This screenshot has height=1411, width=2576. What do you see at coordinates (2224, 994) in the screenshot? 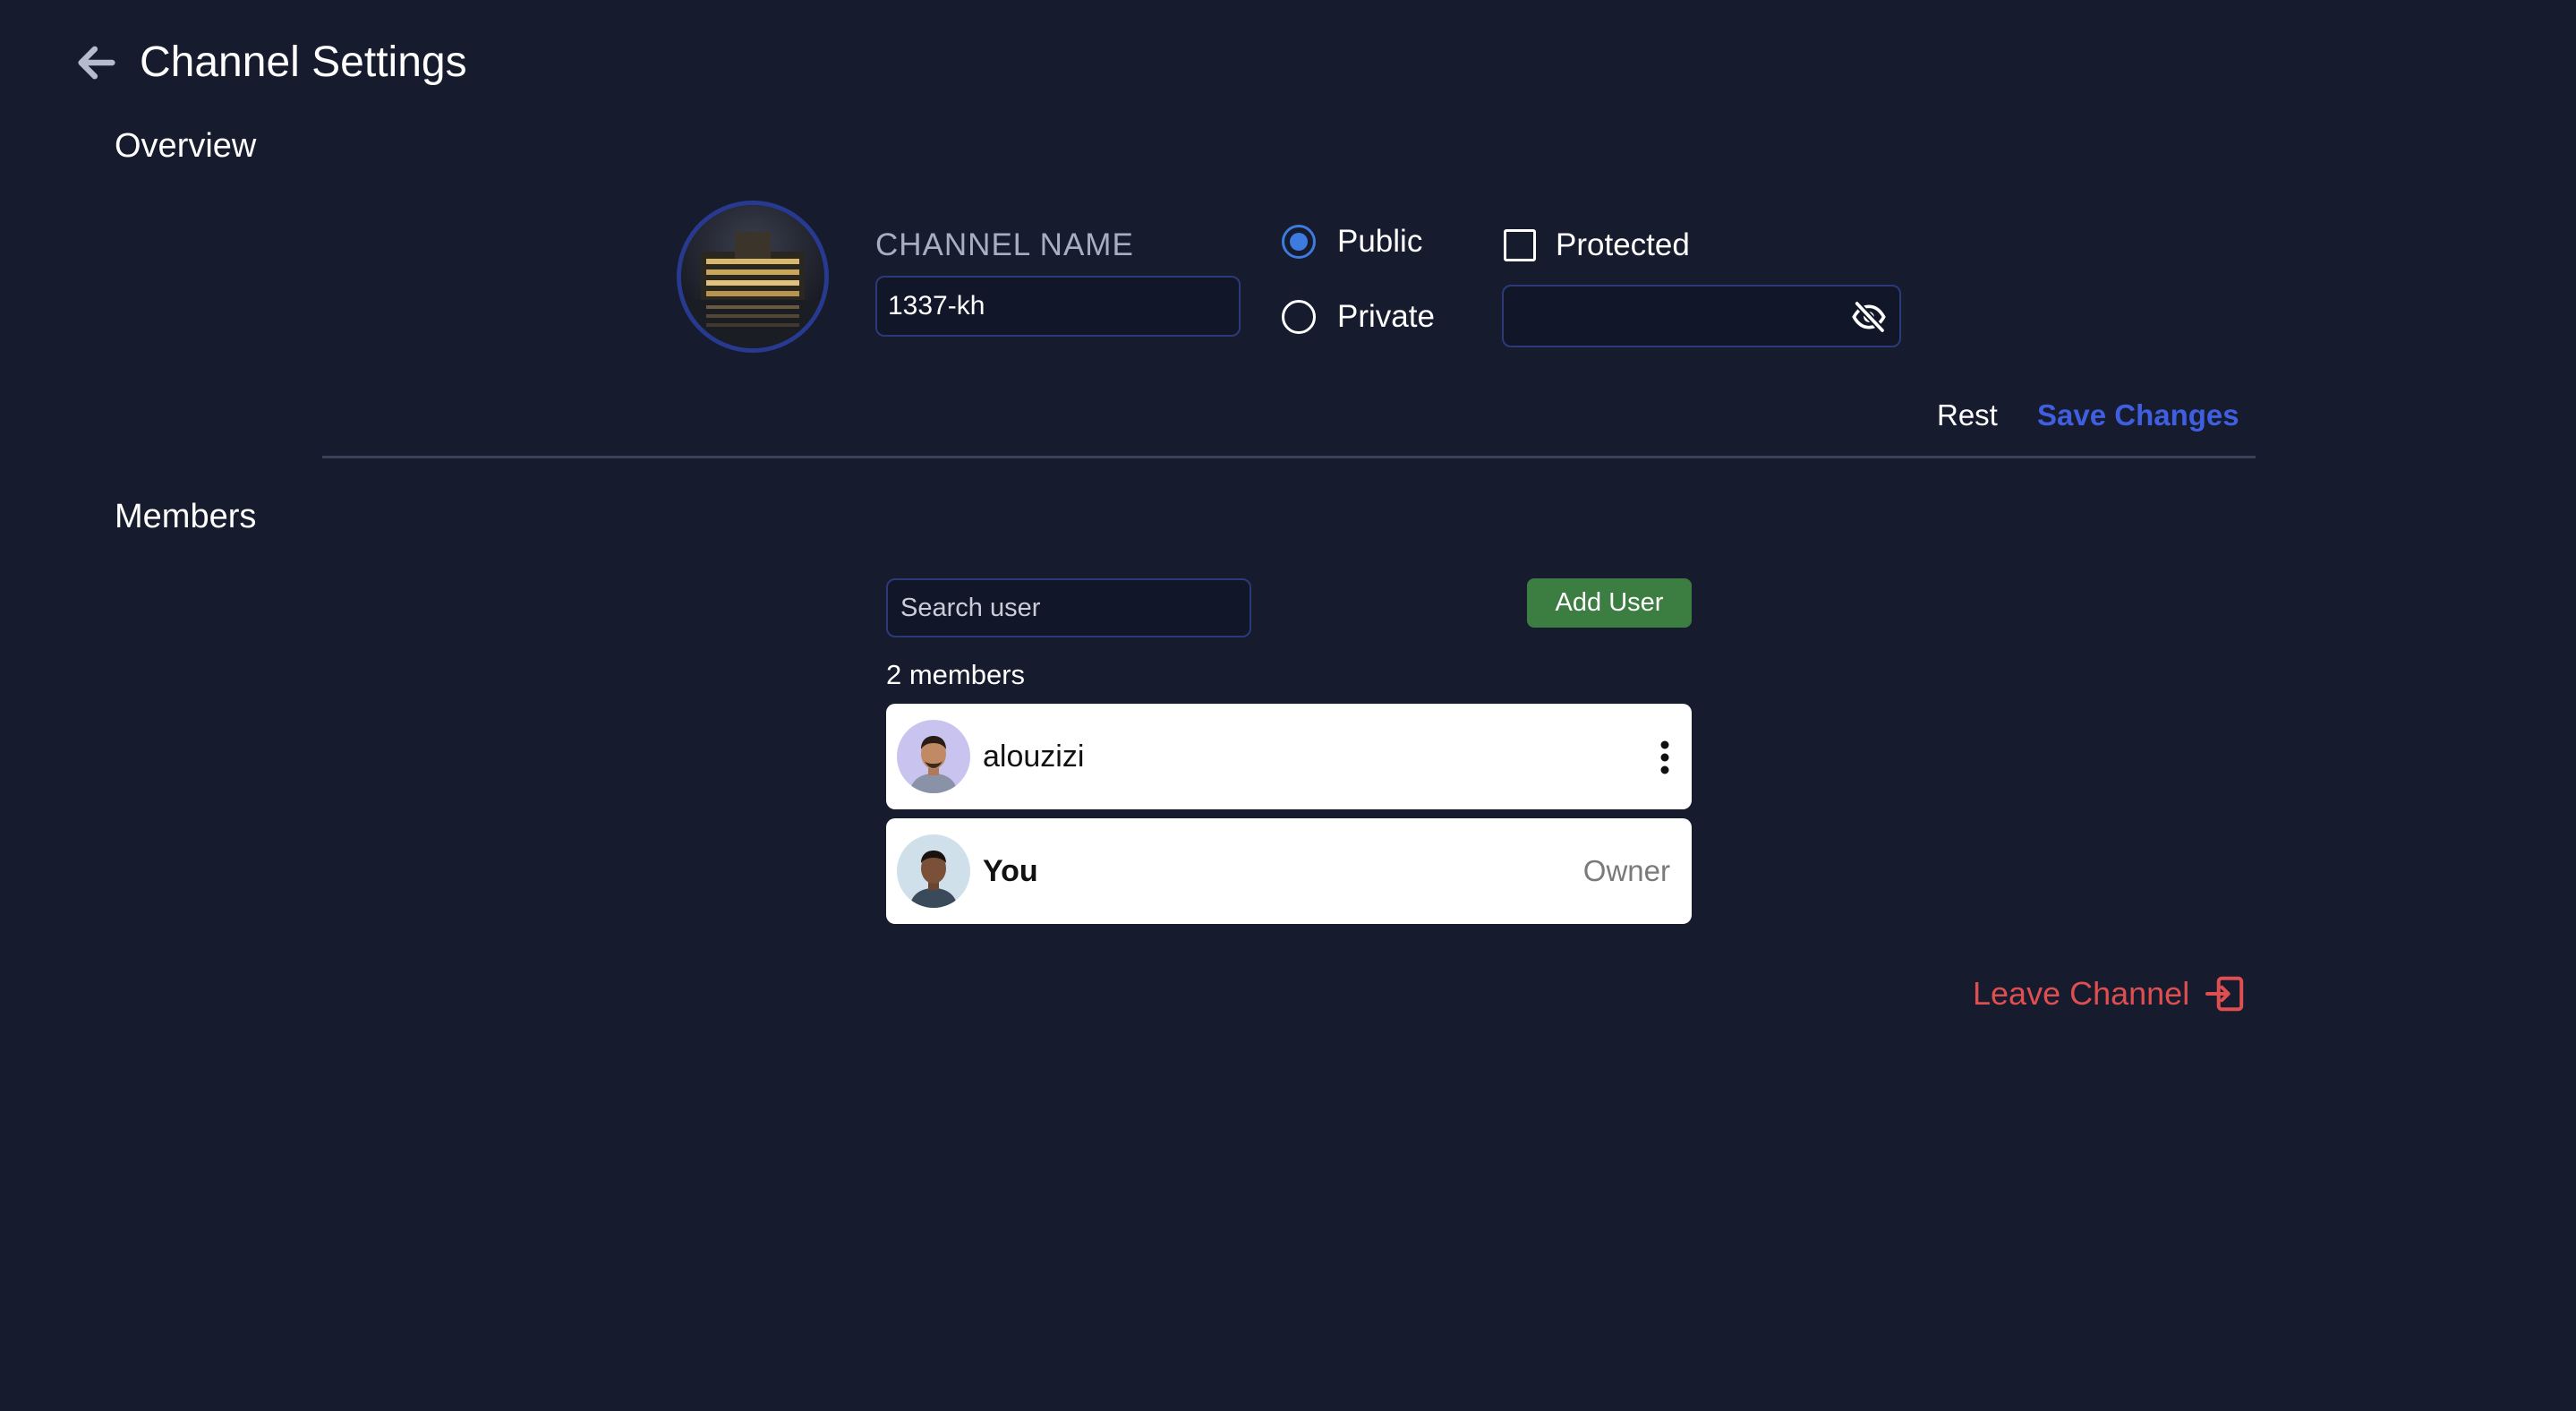
I see `exit-icon` at bounding box center [2224, 994].